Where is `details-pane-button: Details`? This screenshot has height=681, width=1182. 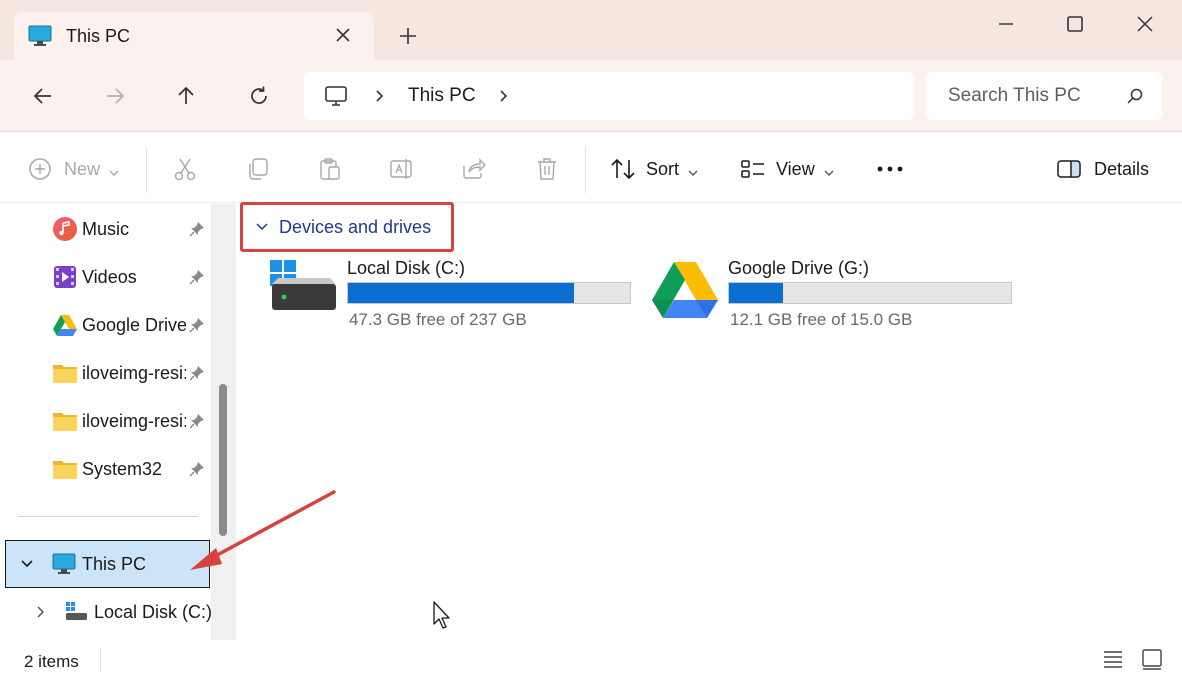 details-pane-button: Details is located at coordinates (1102, 169).